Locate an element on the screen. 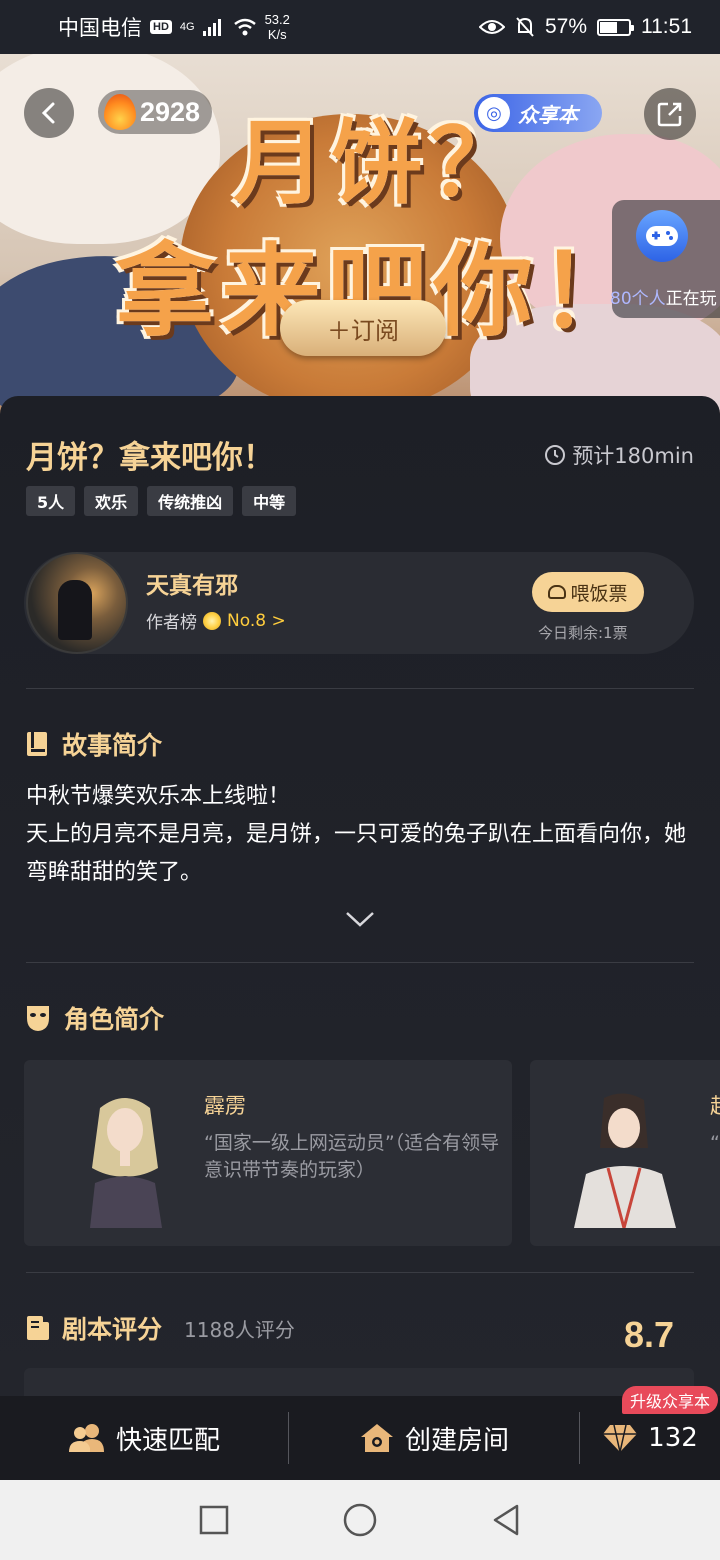 This screenshot has width=720, height=1560. tag-difficulty: 中等 is located at coordinates (269, 501).